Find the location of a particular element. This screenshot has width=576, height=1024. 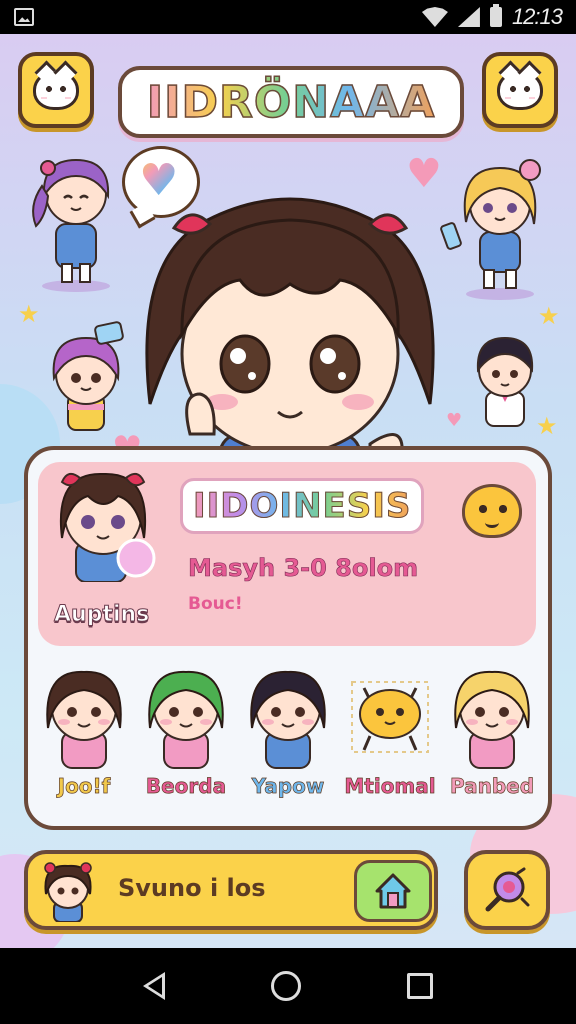

home-icon is located at coordinates (393, 891).